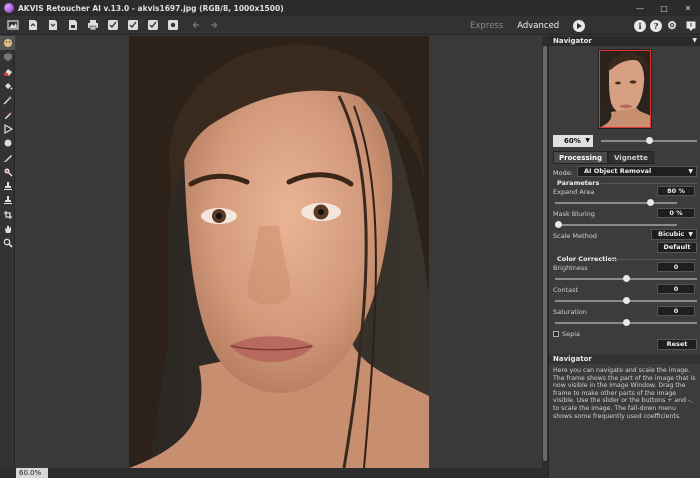 The width and height of the screenshot is (700, 478). I want to click on pencil-icon, so click(7, 114).